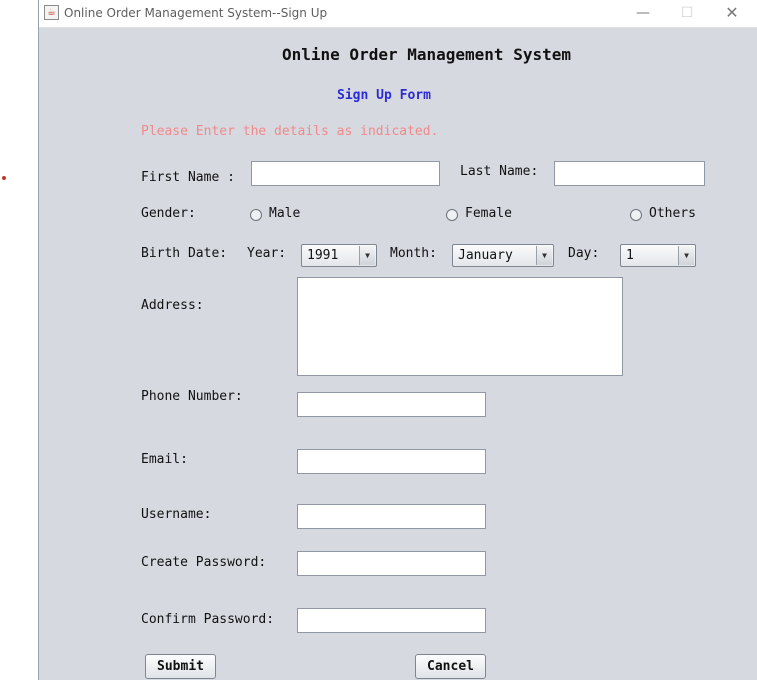 The height and width of the screenshot is (680, 757). What do you see at coordinates (426, 54) in the screenshot?
I see `page-title: Online Order Management System` at bounding box center [426, 54].